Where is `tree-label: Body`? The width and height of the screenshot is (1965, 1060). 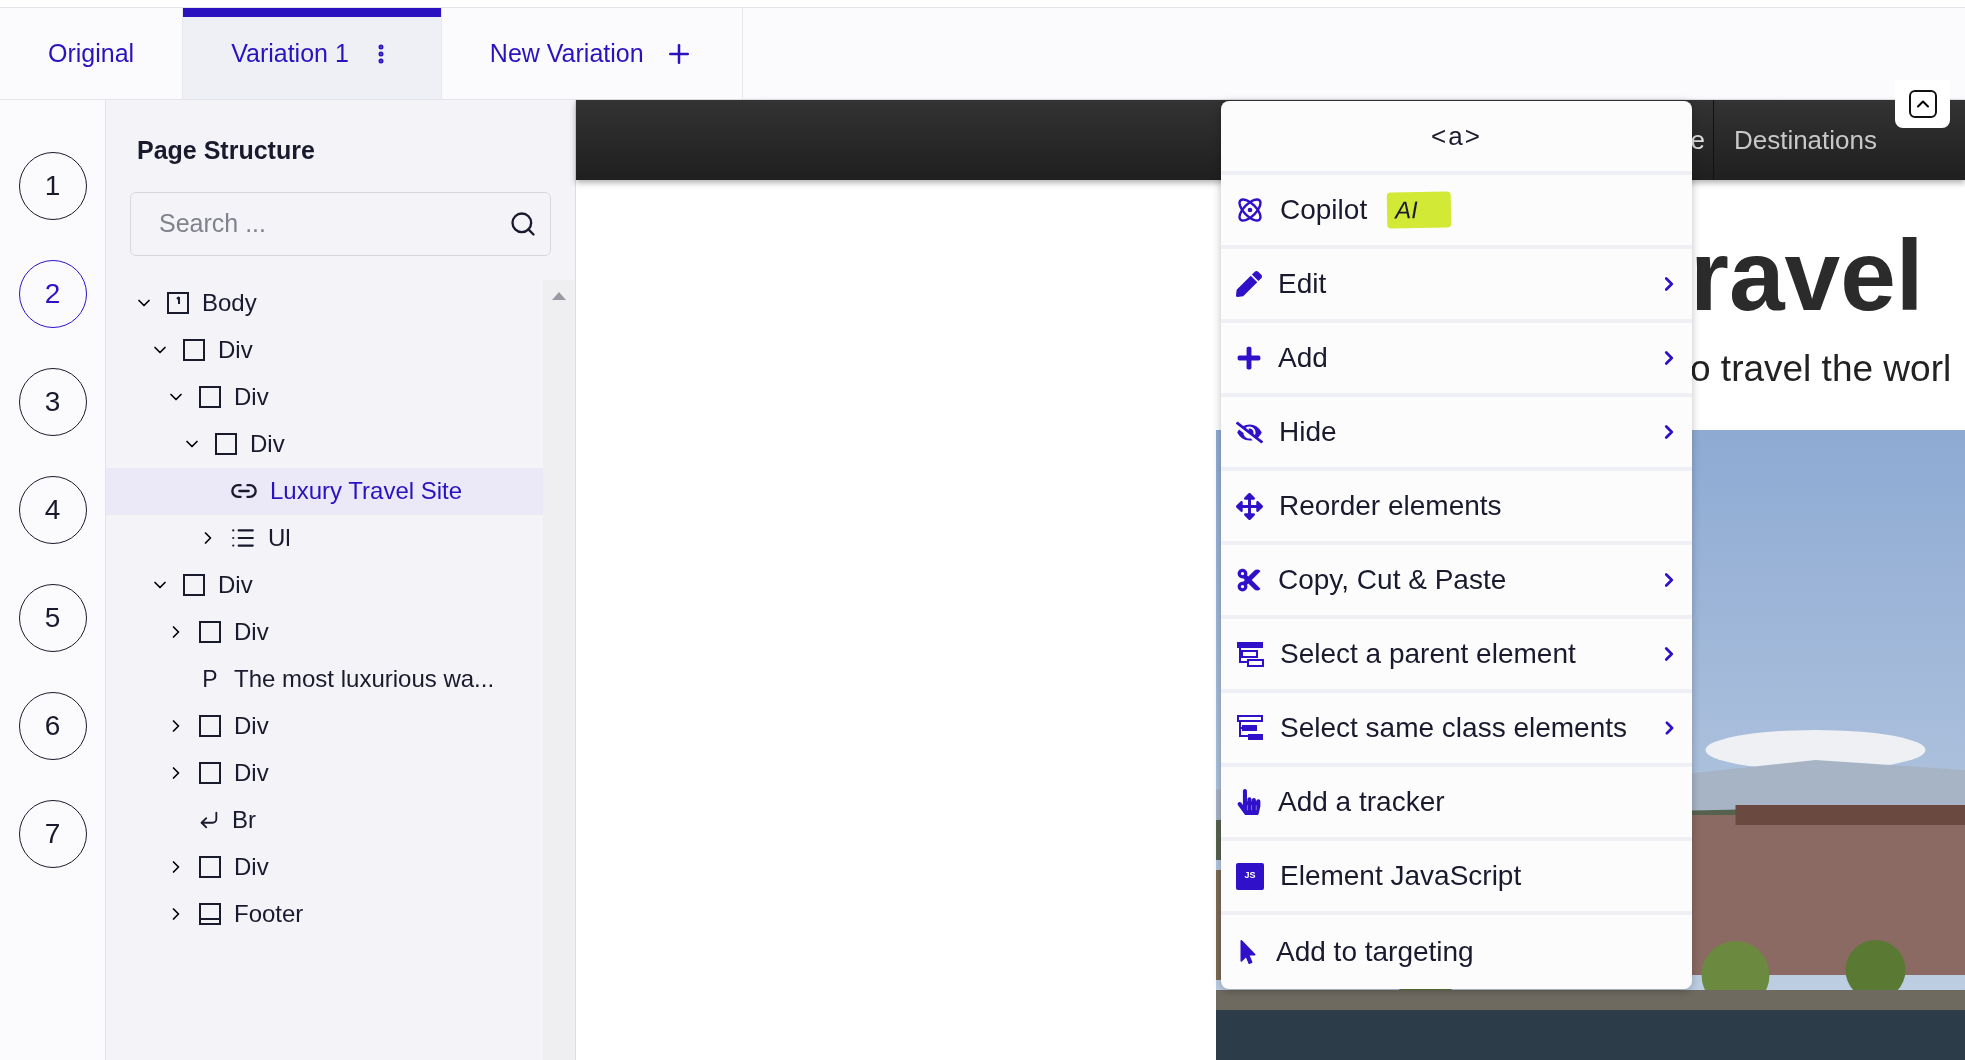
tree-label: Body is located at coordinates (229, 303).